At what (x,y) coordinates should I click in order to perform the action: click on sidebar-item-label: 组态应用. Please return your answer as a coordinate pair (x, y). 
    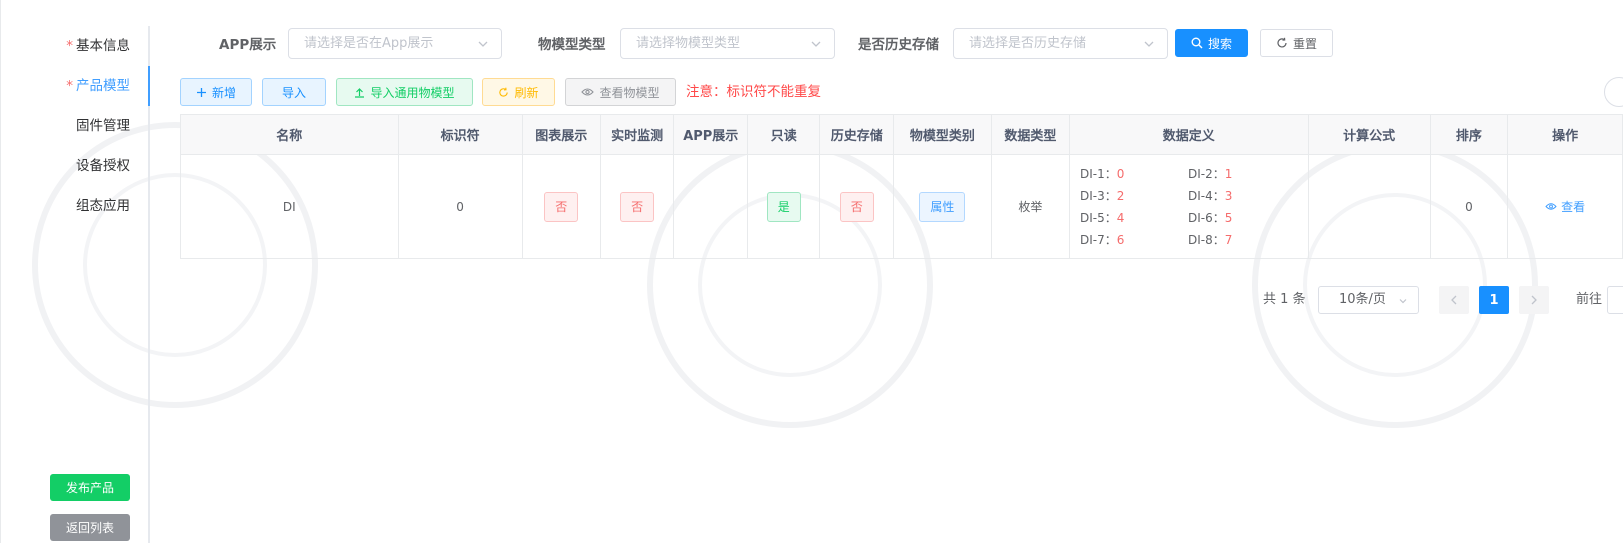
    Looking at the image, I should click on (103, 206).